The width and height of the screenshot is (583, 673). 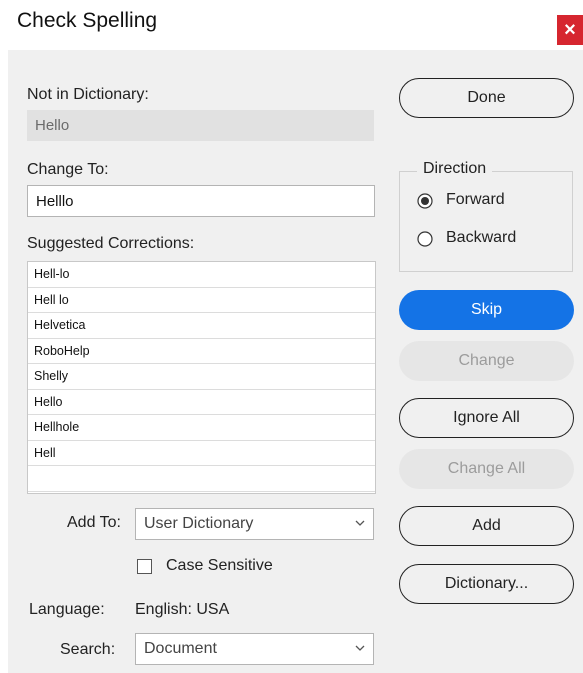 What do you see at coordinates (201, 201) in the screenshot?
I see `change-to-input` at bounding box center [201, 201].